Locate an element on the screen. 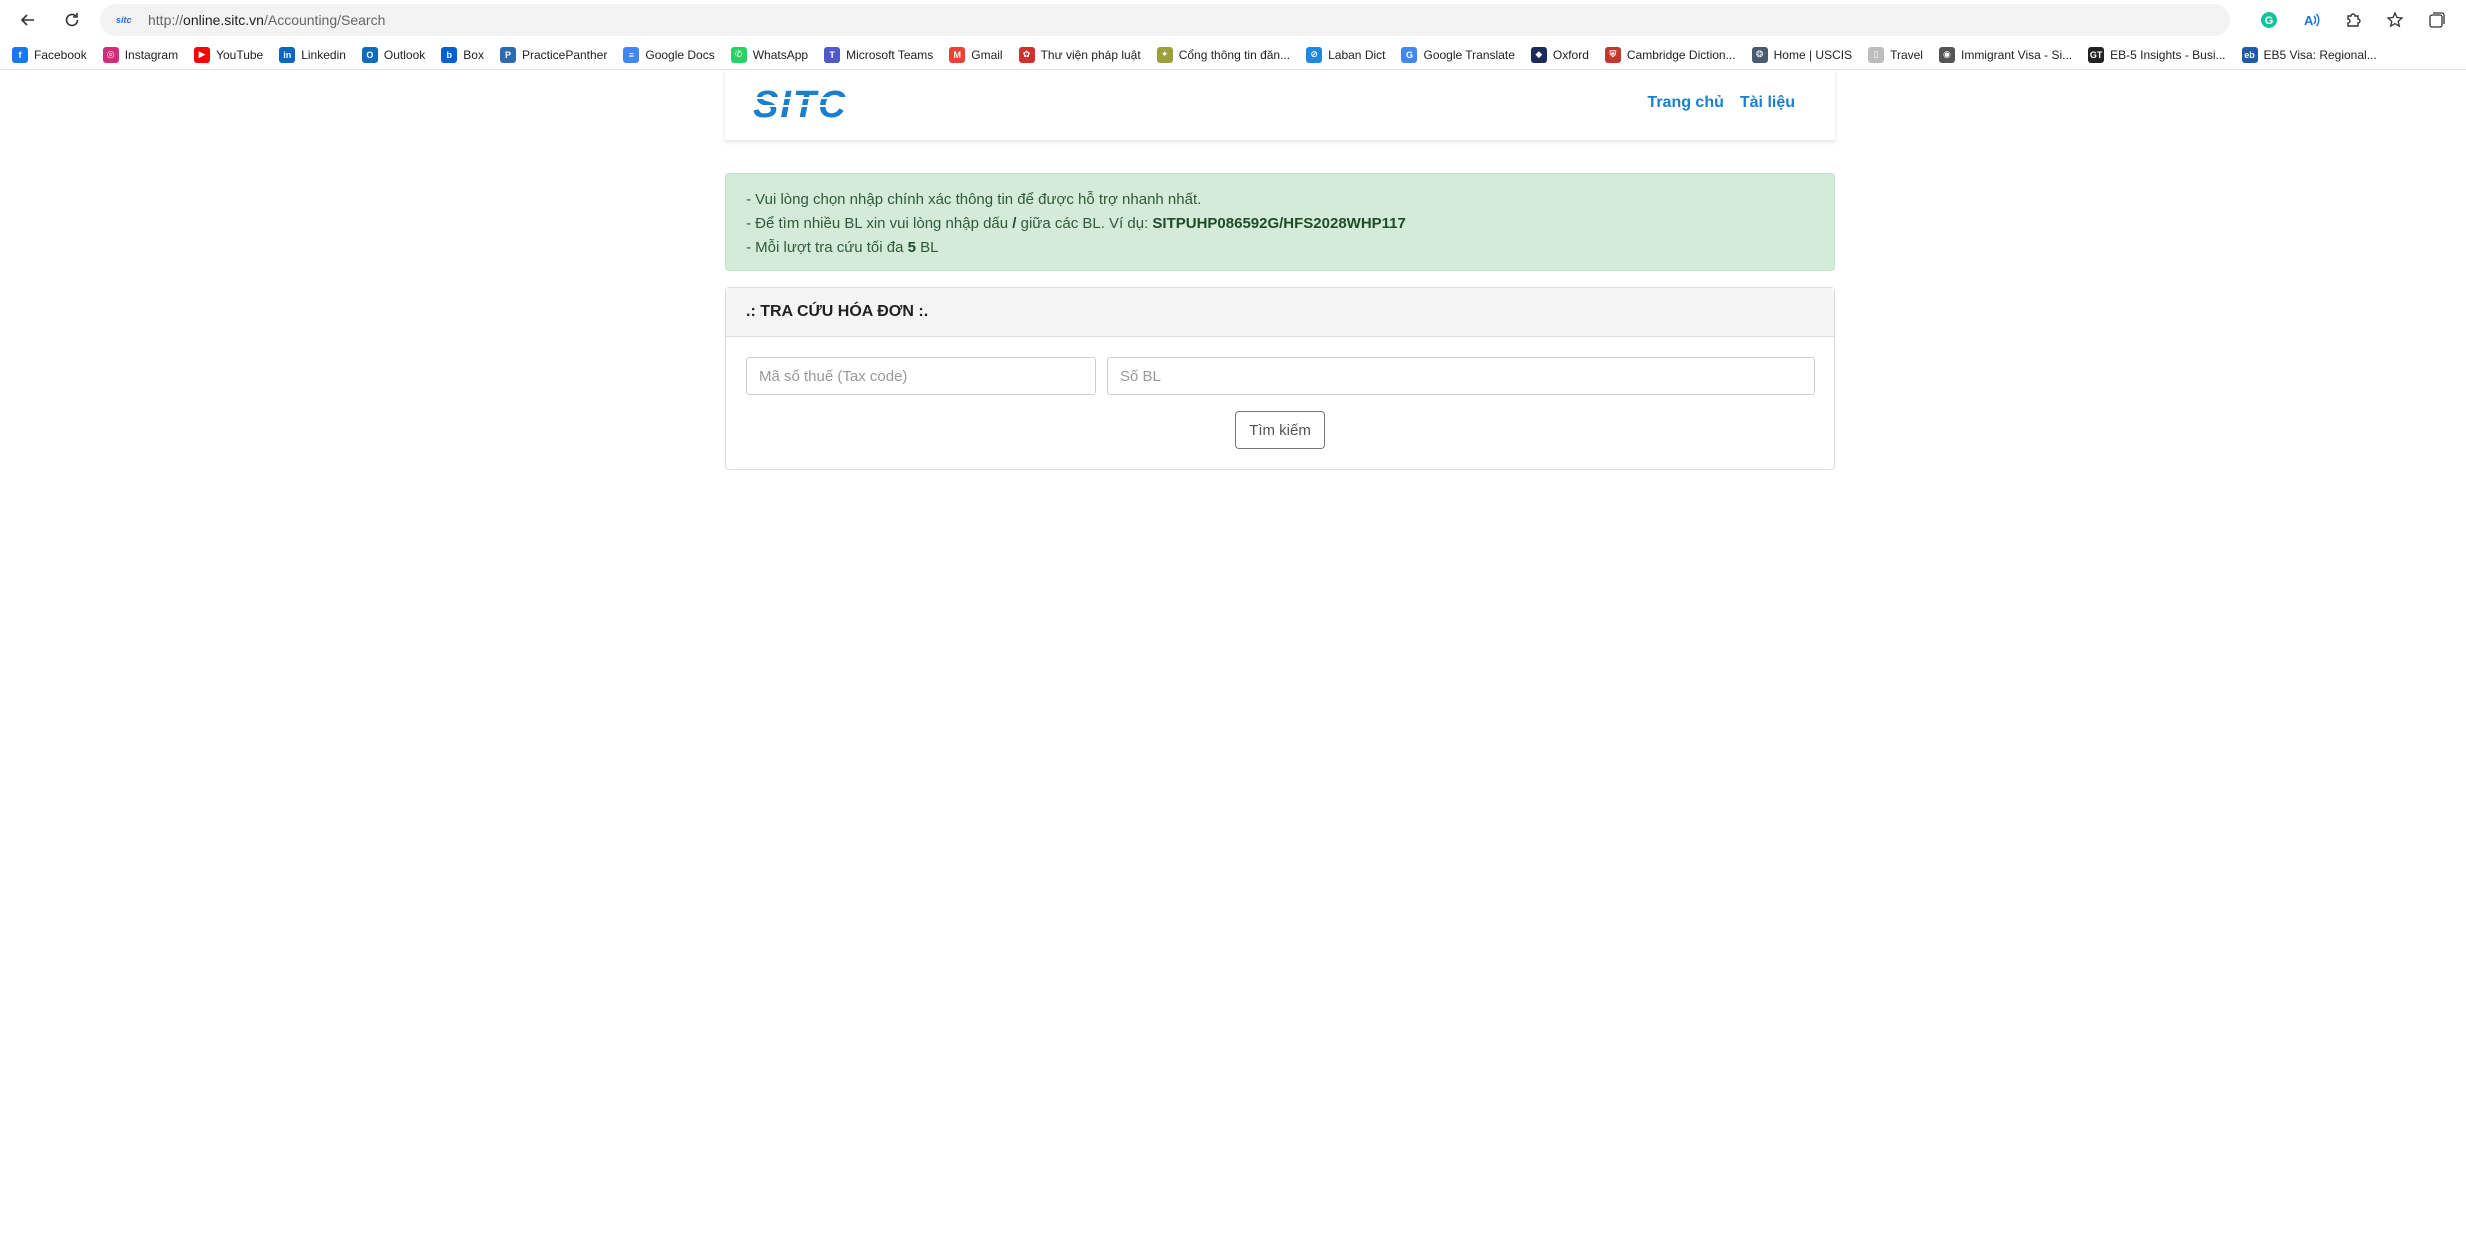 The width and height of the screenshot is (2466, 1238). bookmark-item: f Facebook is located at coordinates (49, 54).